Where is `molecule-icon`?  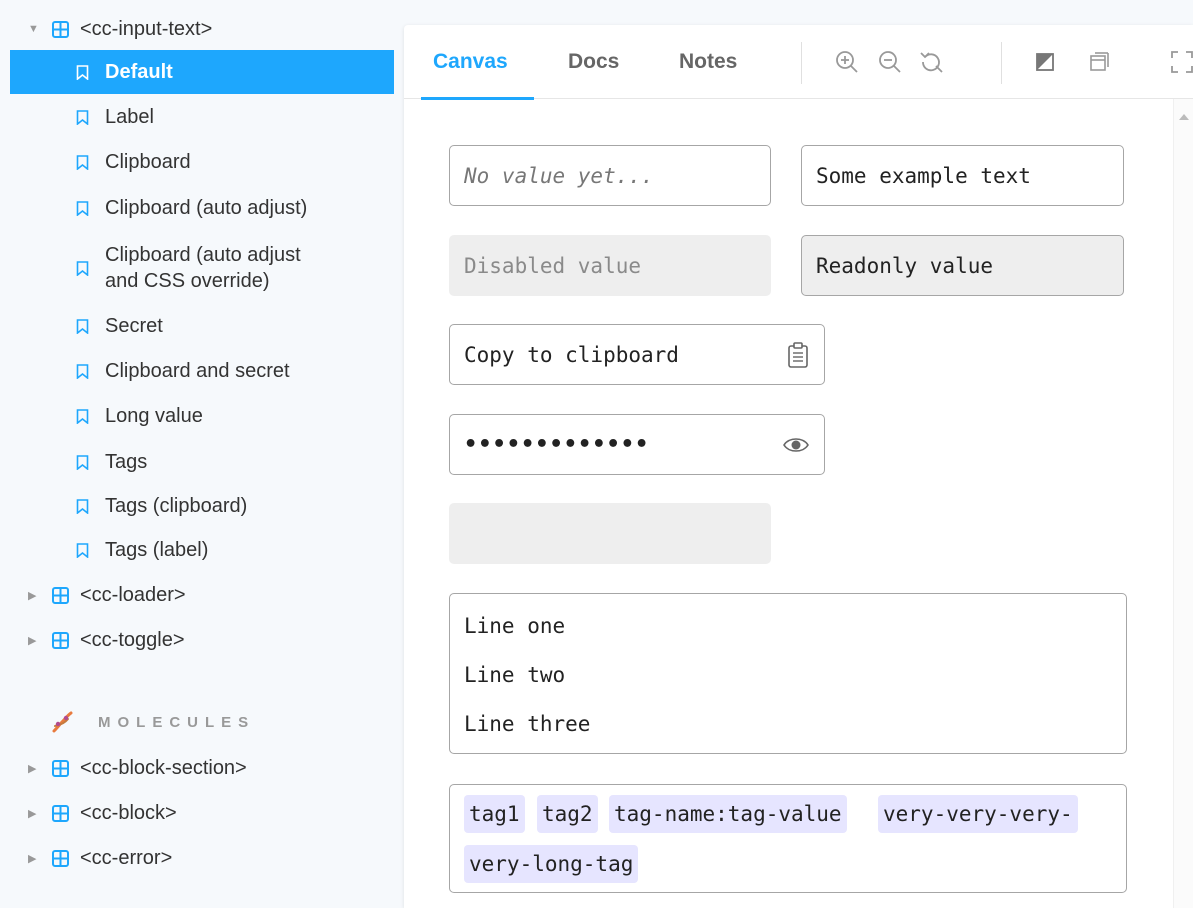
molecule-icon is located at coordinates (62, 722).